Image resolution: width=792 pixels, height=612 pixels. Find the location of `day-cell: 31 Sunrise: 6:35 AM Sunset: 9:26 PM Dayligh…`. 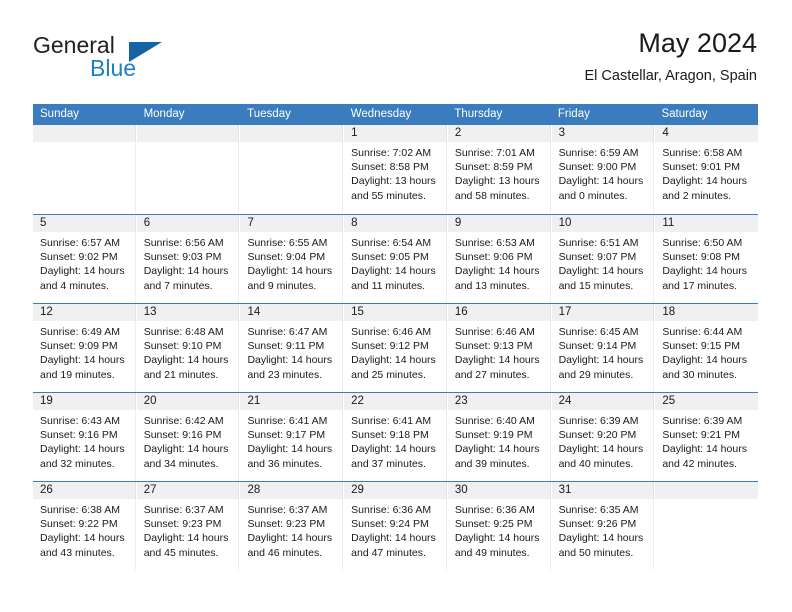

day-cell: 31 Sunrise: 6:35 AM Sunset: 9:26 PM Dayligh… is located at coordinates (603, 526).